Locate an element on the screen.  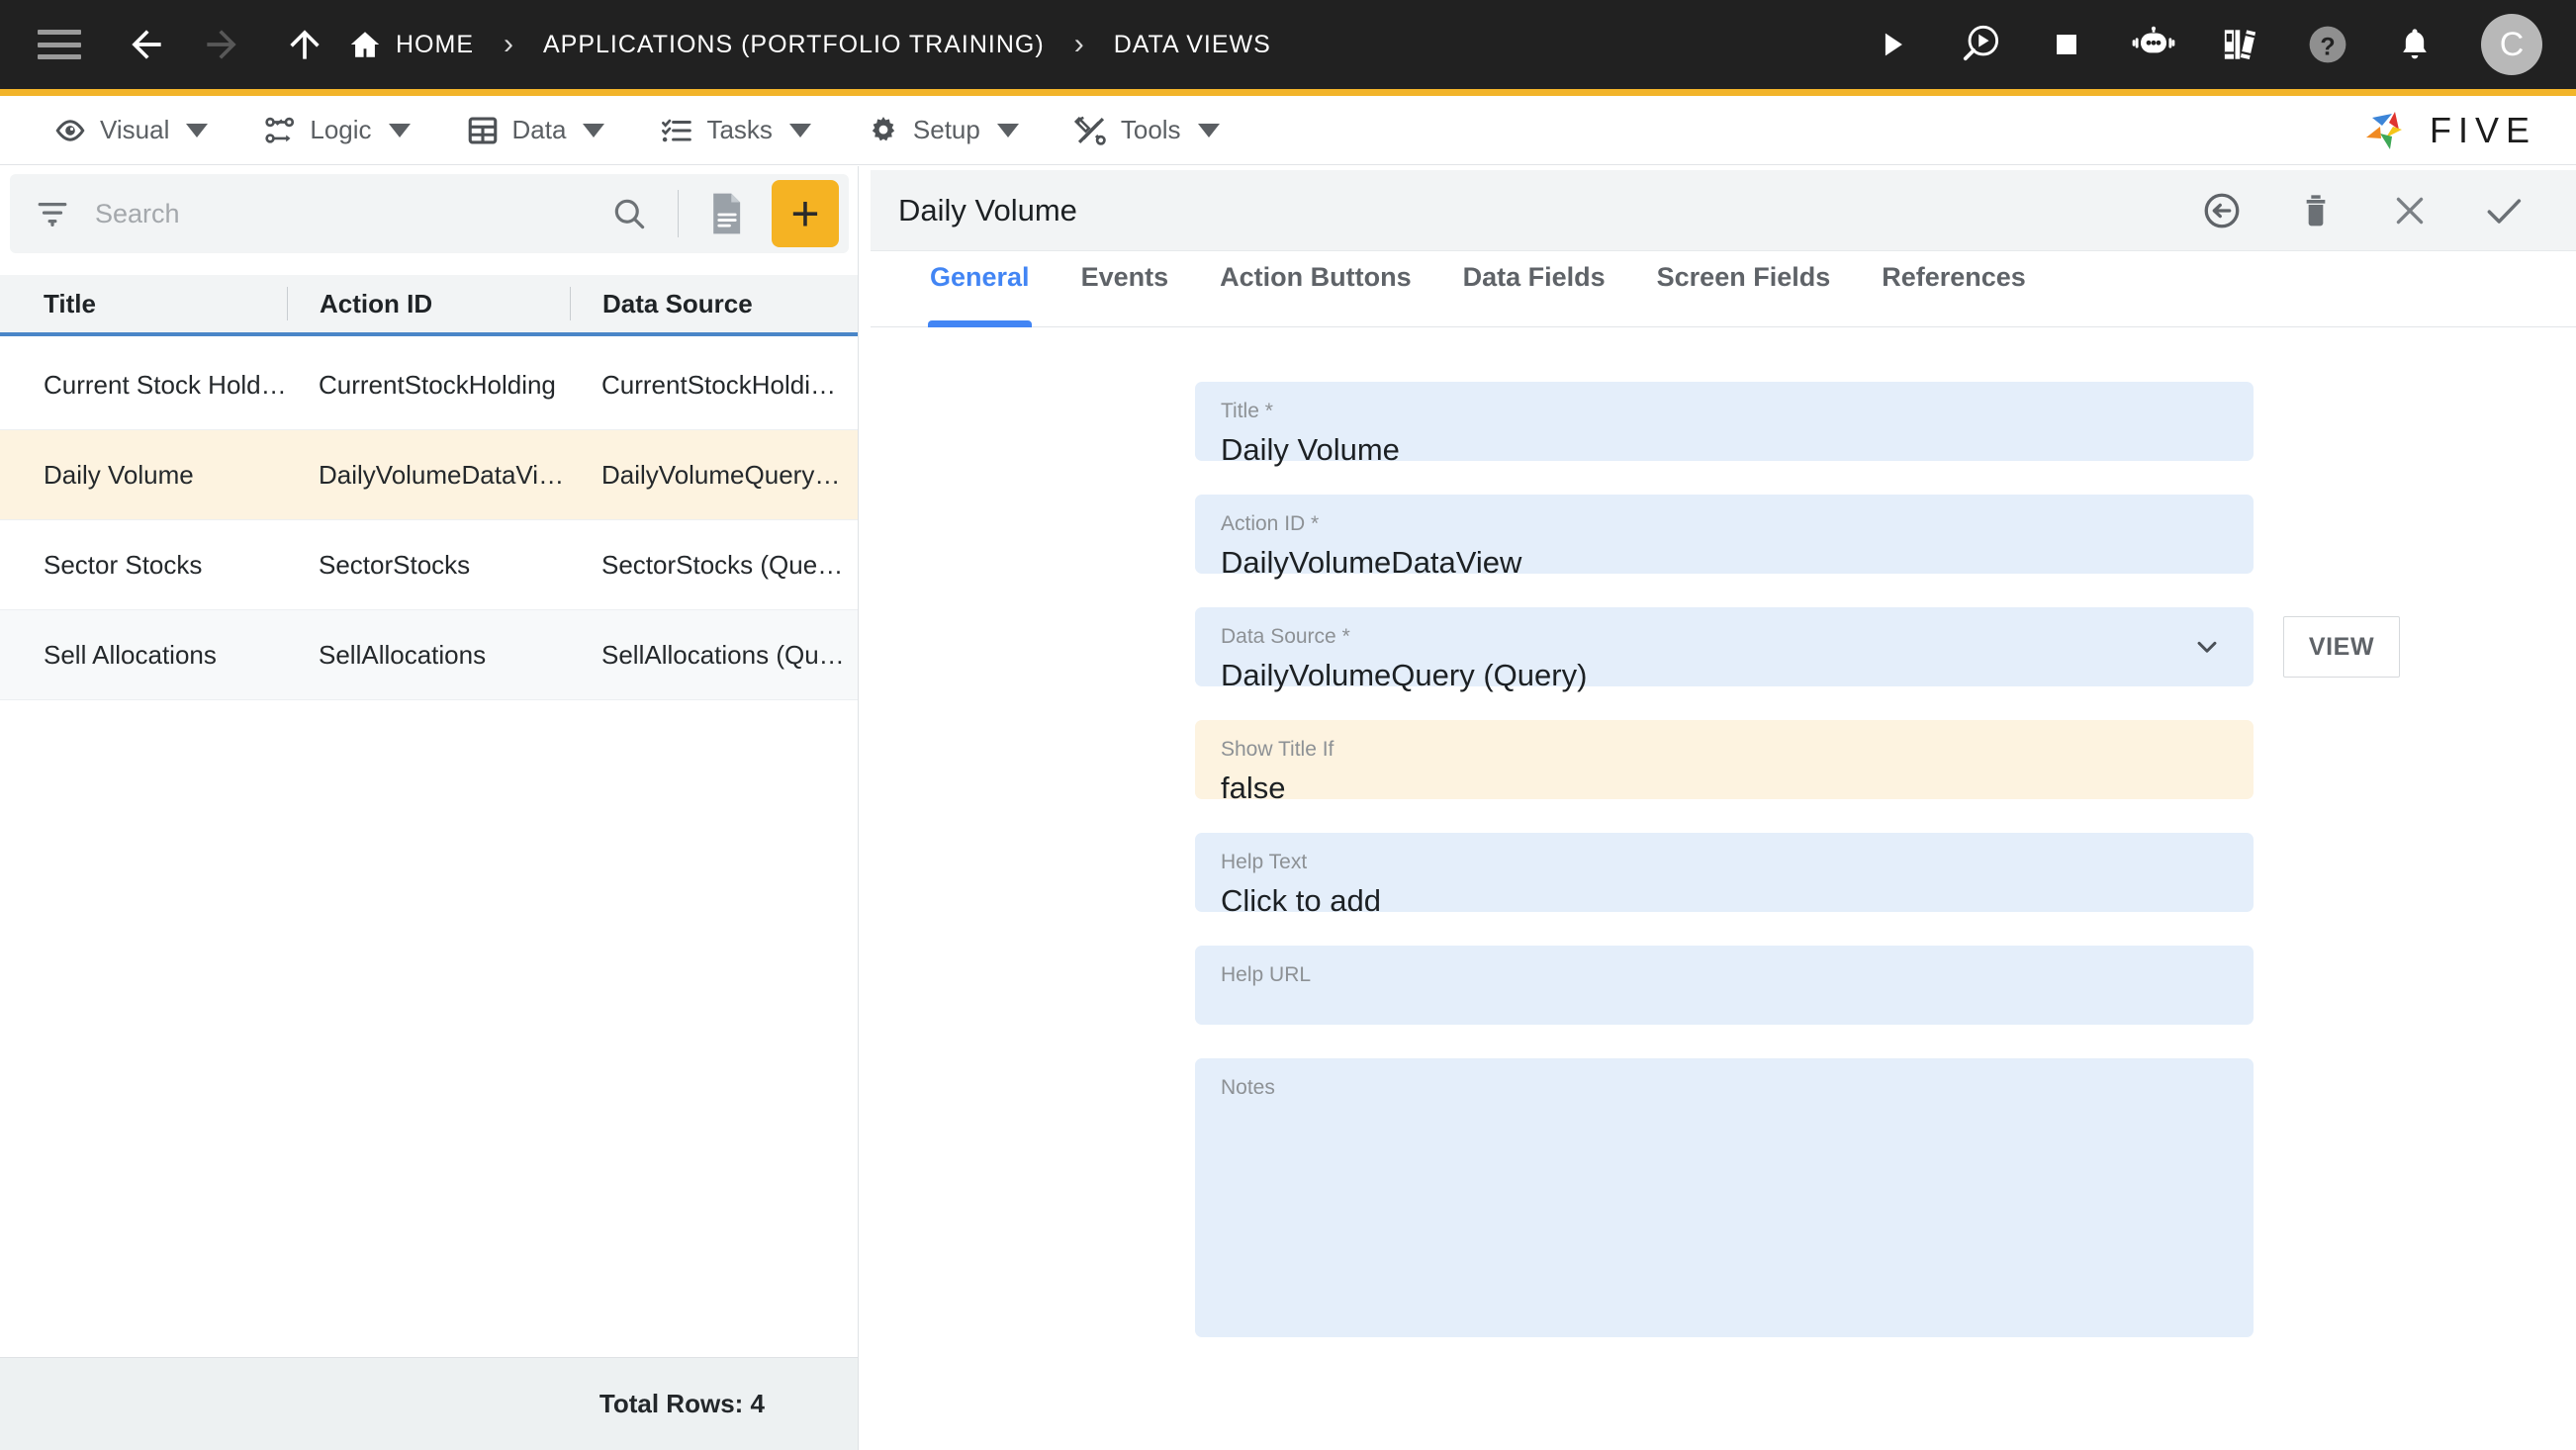
gear-icon is located at coordinates (883, 128).